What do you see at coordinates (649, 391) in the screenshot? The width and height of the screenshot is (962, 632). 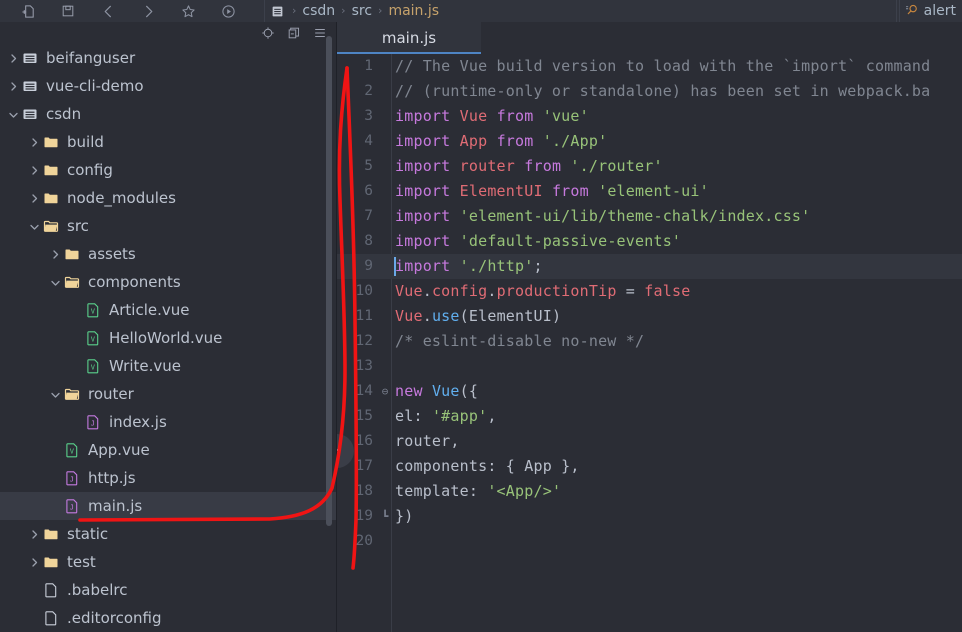 I see `code-line: 14 ⊖ new Vue({` at bounding box center [649, 391].